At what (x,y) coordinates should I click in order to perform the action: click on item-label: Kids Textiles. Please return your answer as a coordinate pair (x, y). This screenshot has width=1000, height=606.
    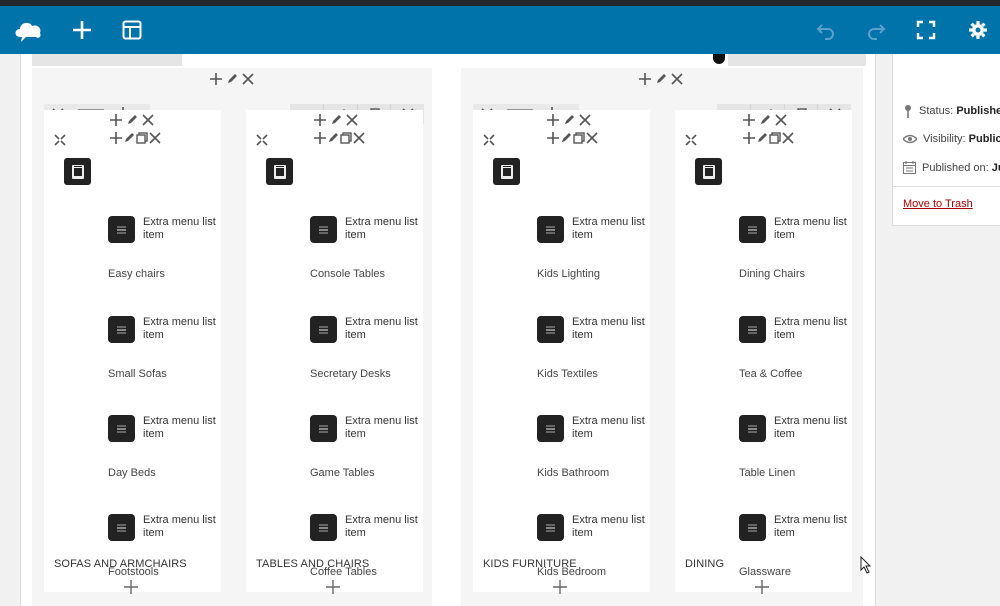
    Looking at the image, I should click on (567, 374).